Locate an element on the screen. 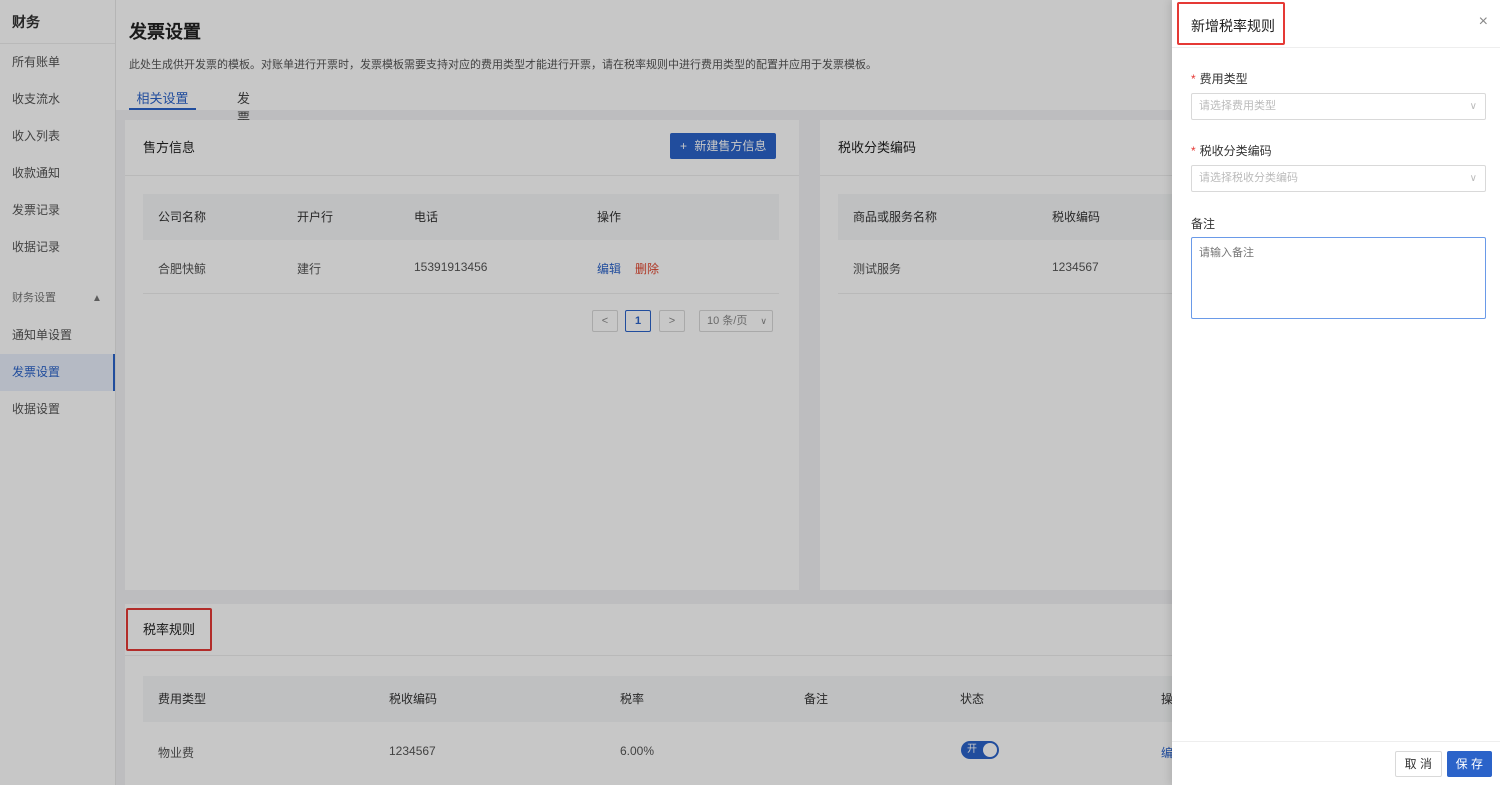 This screenshot has width=1500, height=785. fee-type-placeholder: 请选择费用类型 is located at coordinates (1237, 106).